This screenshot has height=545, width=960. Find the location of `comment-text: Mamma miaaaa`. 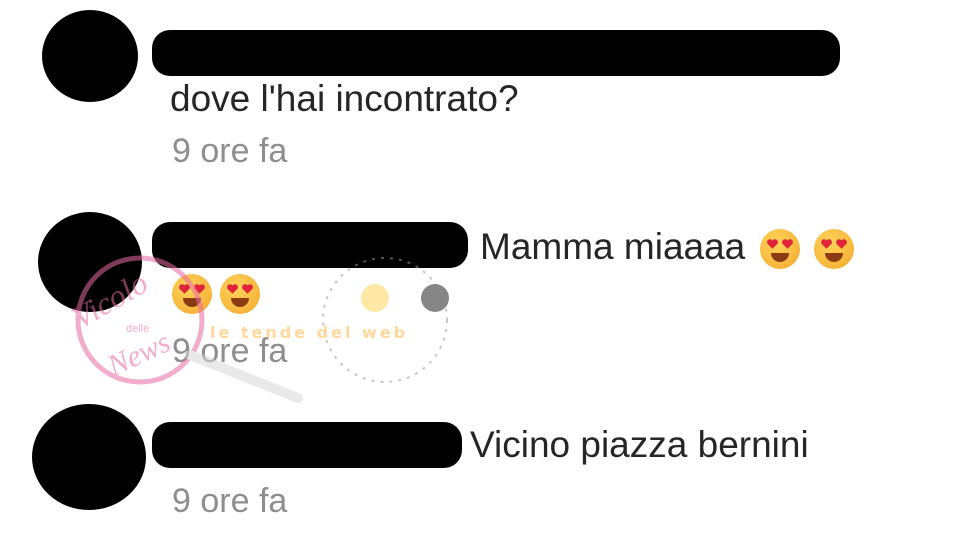

comment-text: Mamma miaaaa is located at coordinates (667, 248).